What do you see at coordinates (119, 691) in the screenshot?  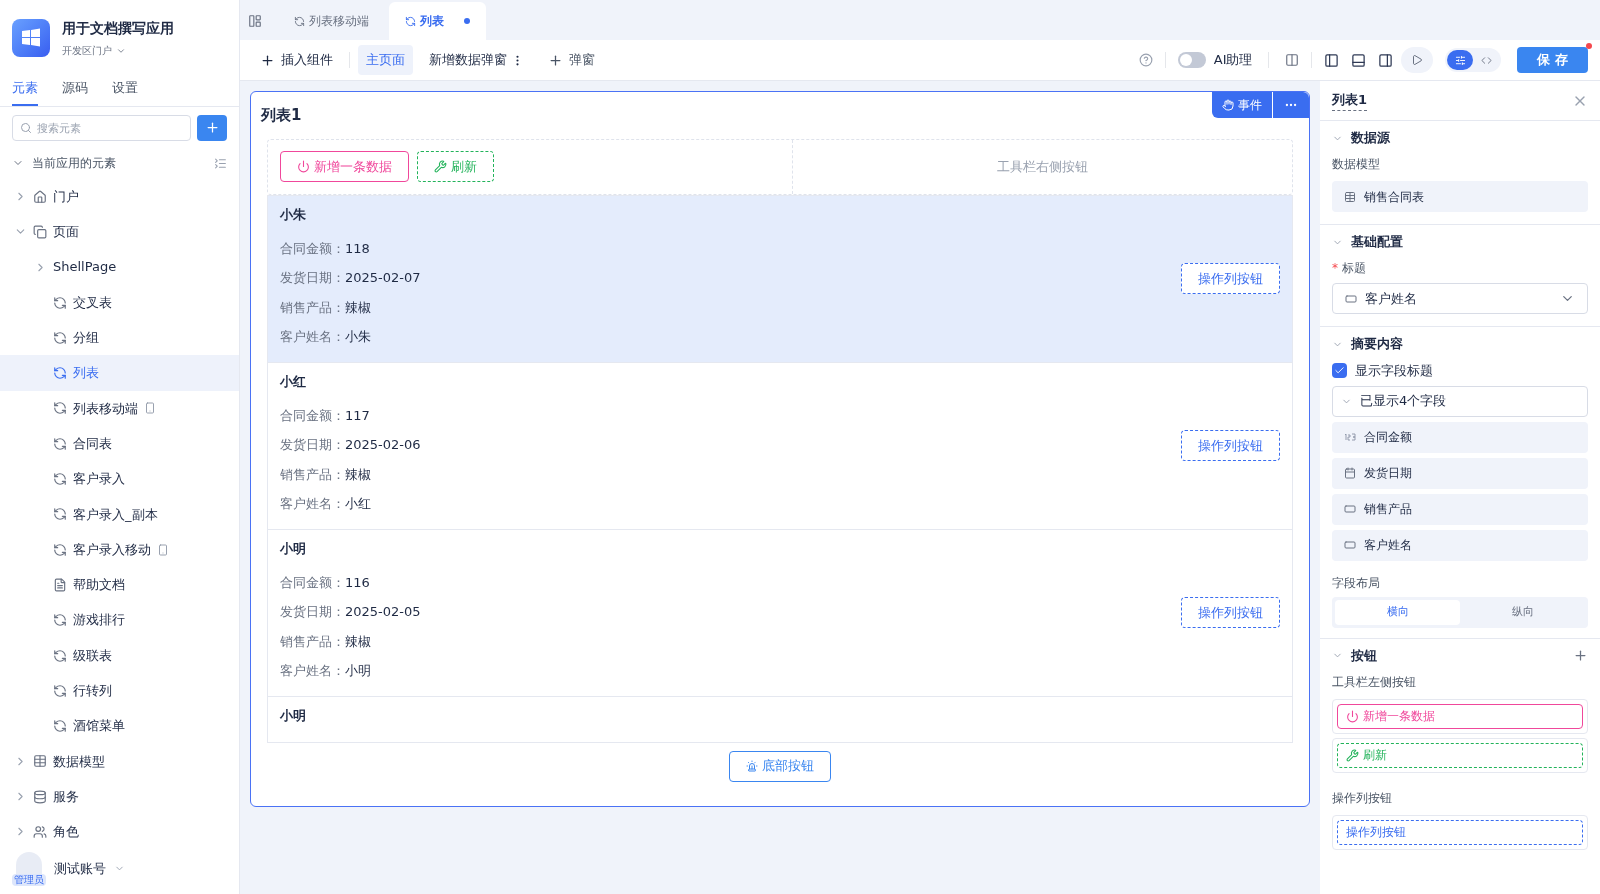 I see `tree-item: 行转列` at bounding box center [119, 691].